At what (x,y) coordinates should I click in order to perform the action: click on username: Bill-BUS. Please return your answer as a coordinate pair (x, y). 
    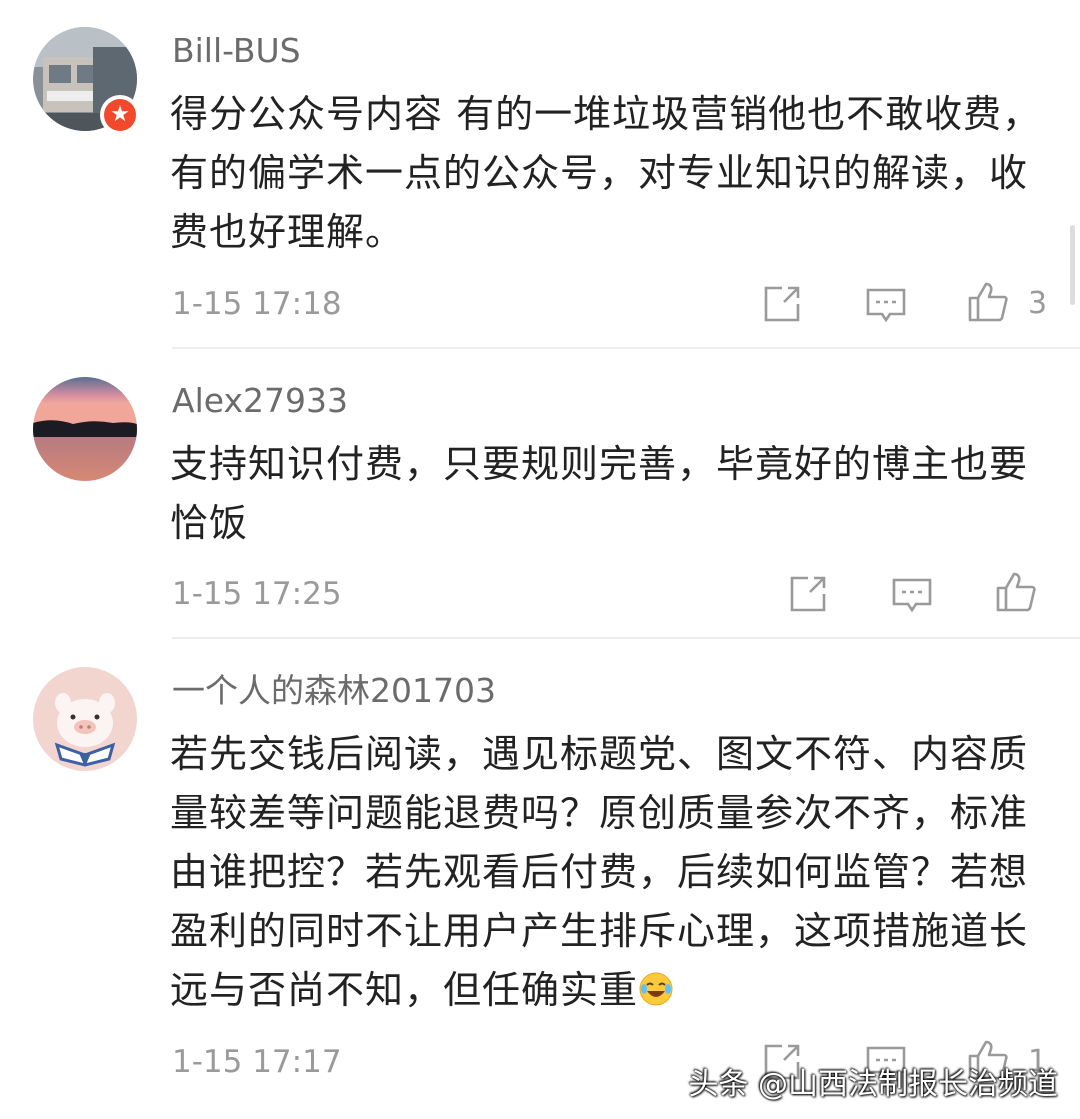
    Looking at the image, I should click on (236, 51).